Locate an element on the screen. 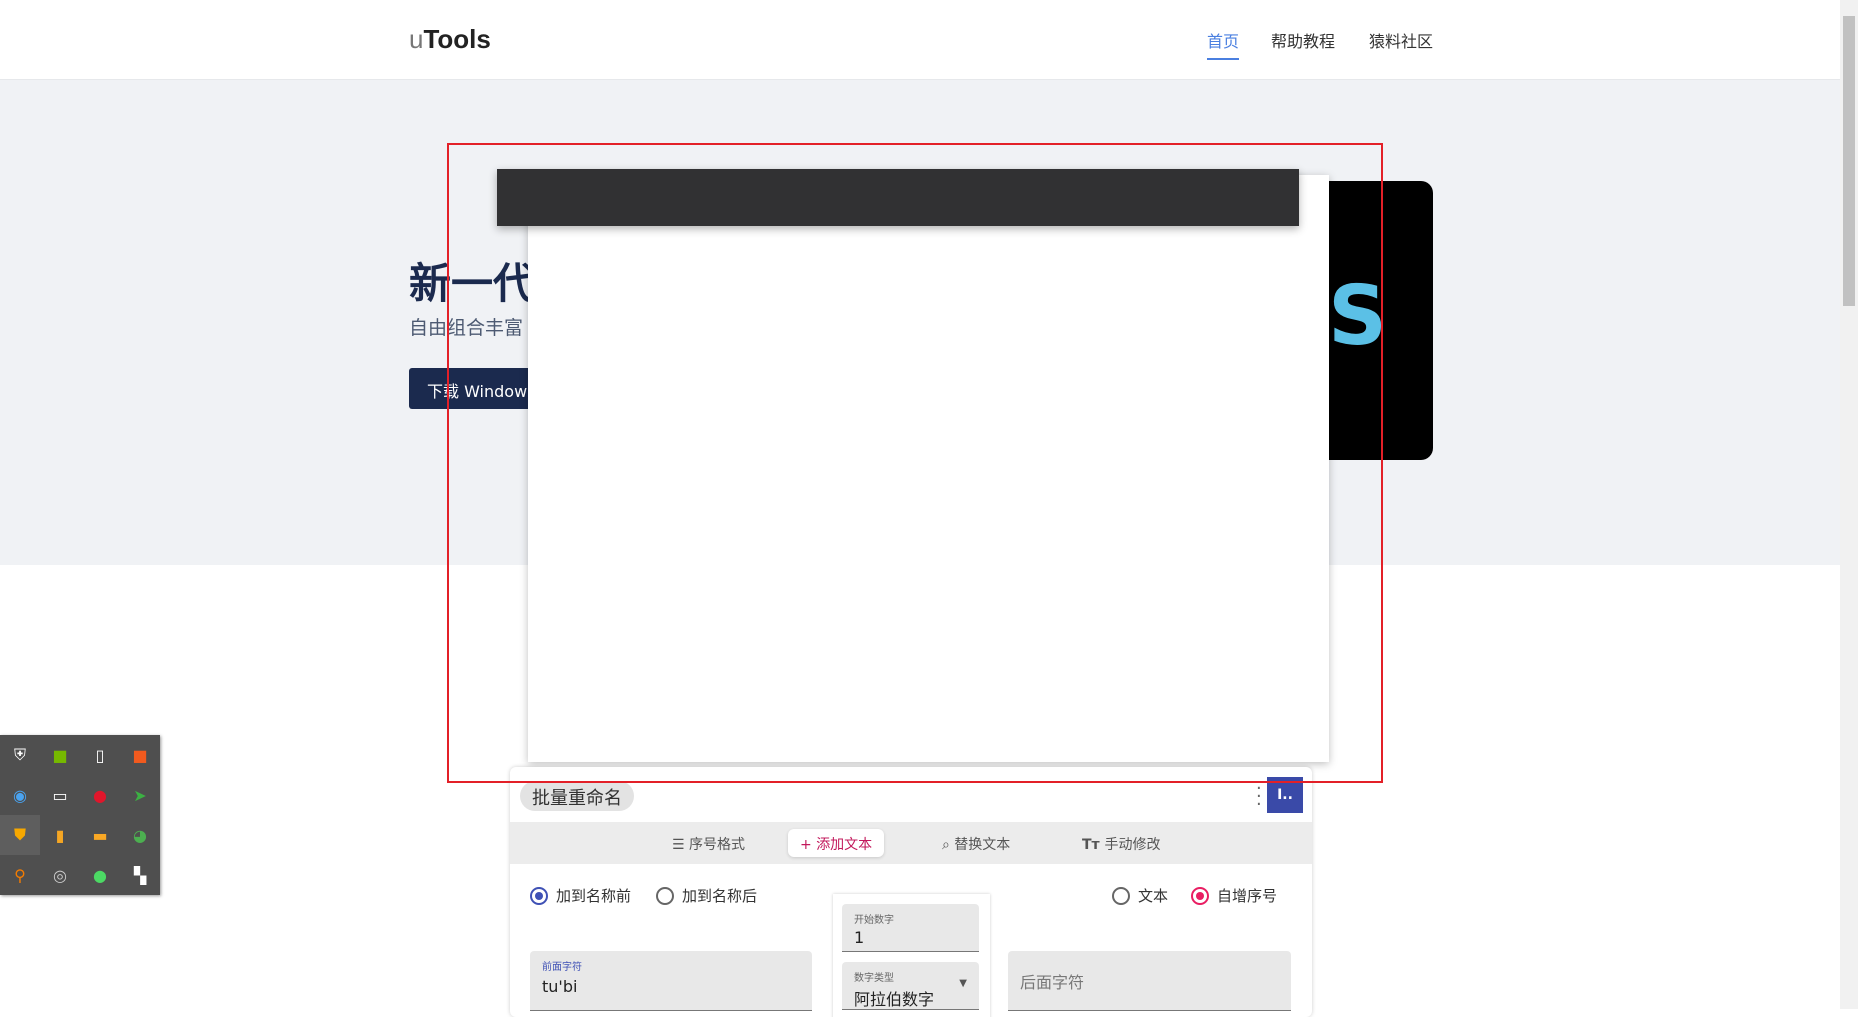 Image resolution: width=1858 pixels, height=1017 pixels. hero-image-letter: S is located at coordinates (1358, 316).